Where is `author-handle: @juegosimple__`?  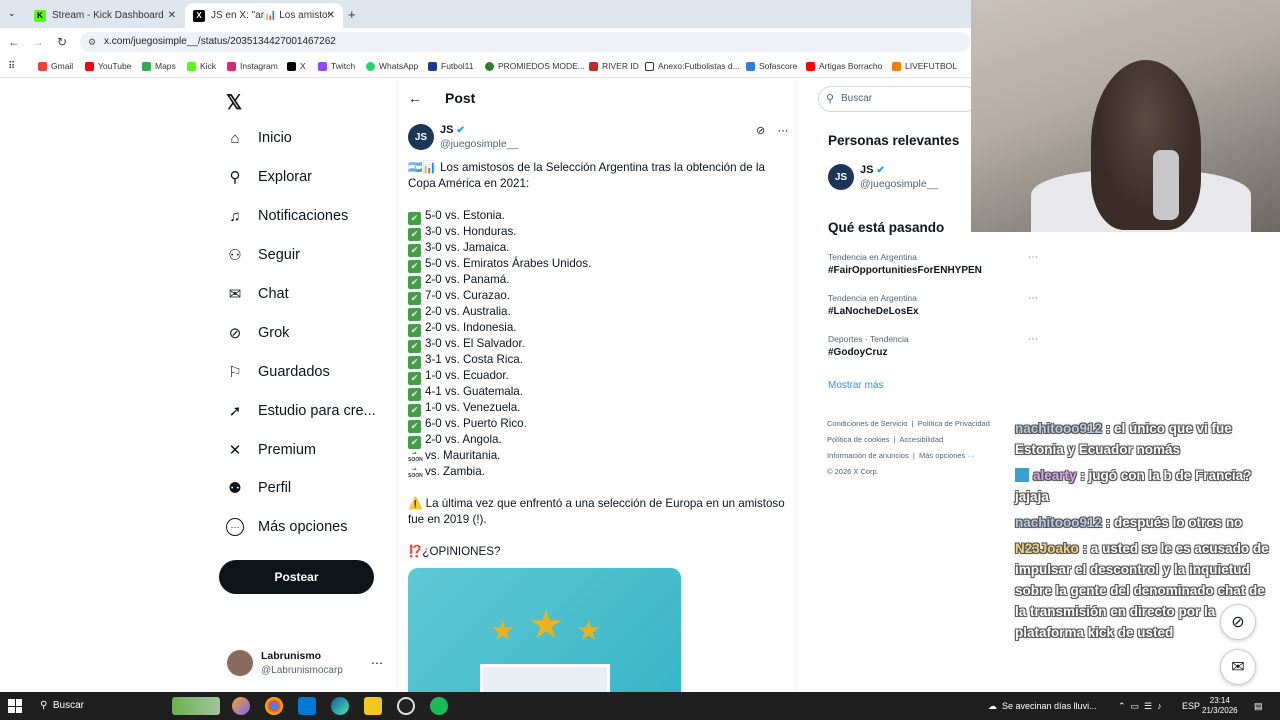 author-handle: @juegosimple__ is located at coordinates (479, 144).